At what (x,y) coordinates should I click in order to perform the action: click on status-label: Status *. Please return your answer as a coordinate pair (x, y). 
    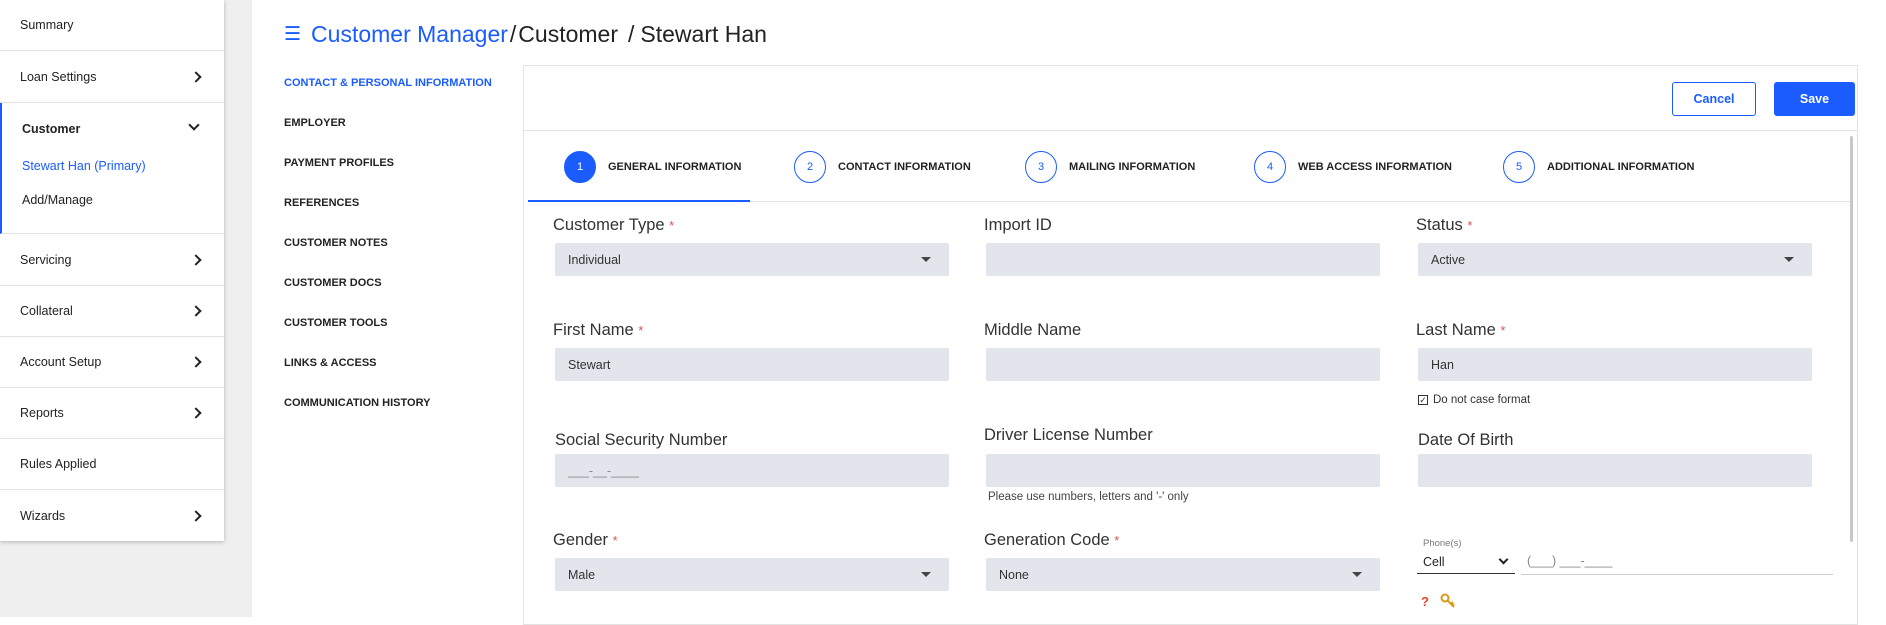
    Looking at the image, I should click on (1444, 225).